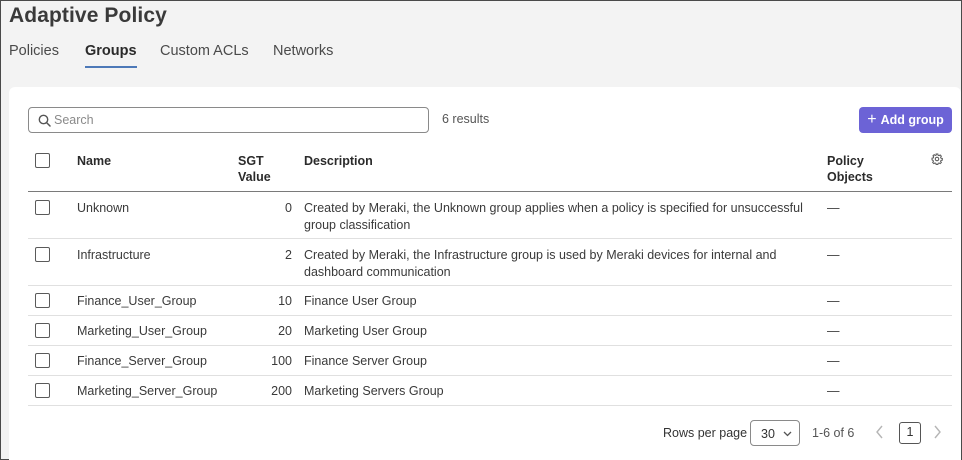 The width and height of the screenshot is (962, 460). I want to click on tab-policies: Policies, so click(34, 55).